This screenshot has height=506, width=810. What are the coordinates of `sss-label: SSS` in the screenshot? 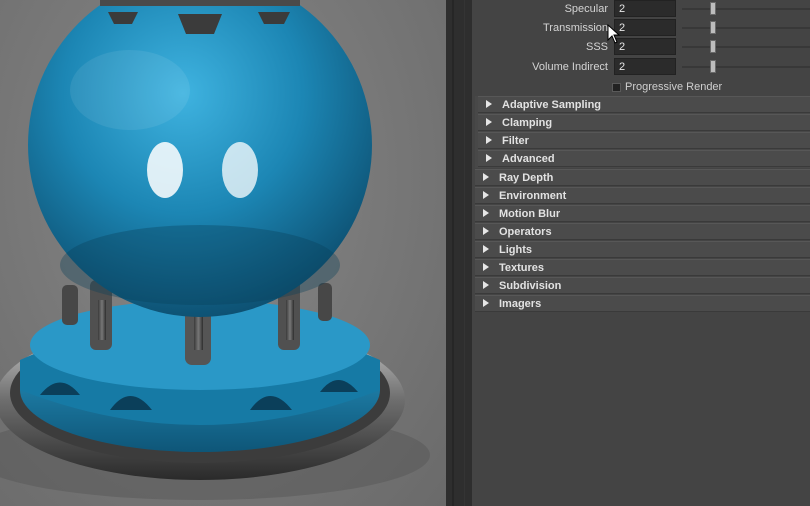 It's located at (596, 47).